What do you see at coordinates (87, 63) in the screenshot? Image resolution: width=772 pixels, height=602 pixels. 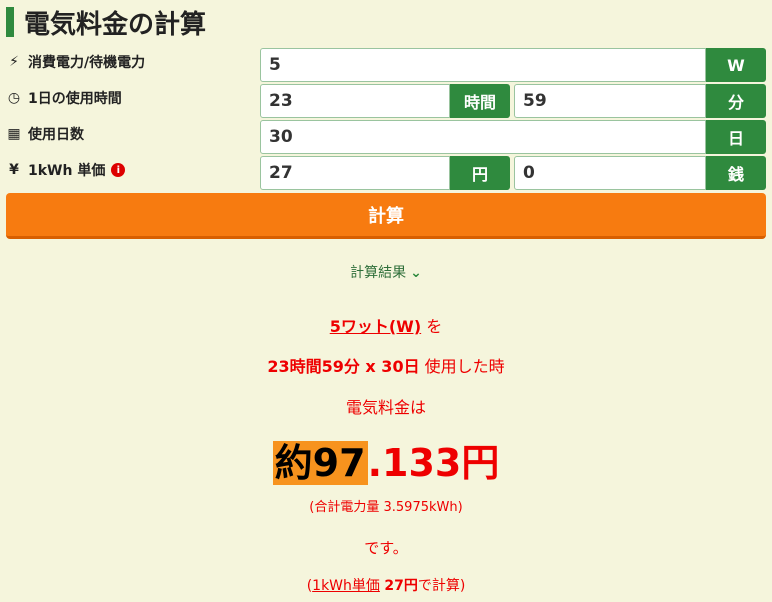 I see `power-label-text: 消費電力/待機電力` at bounding box center [87, 63].